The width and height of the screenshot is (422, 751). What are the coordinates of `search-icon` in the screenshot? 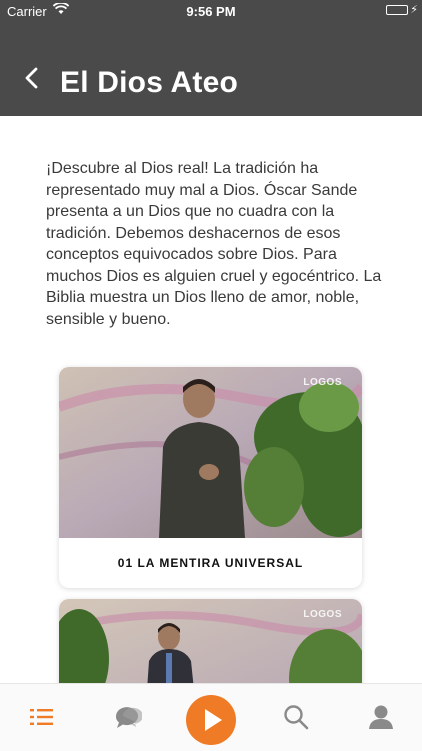 It's located at (296, 717).